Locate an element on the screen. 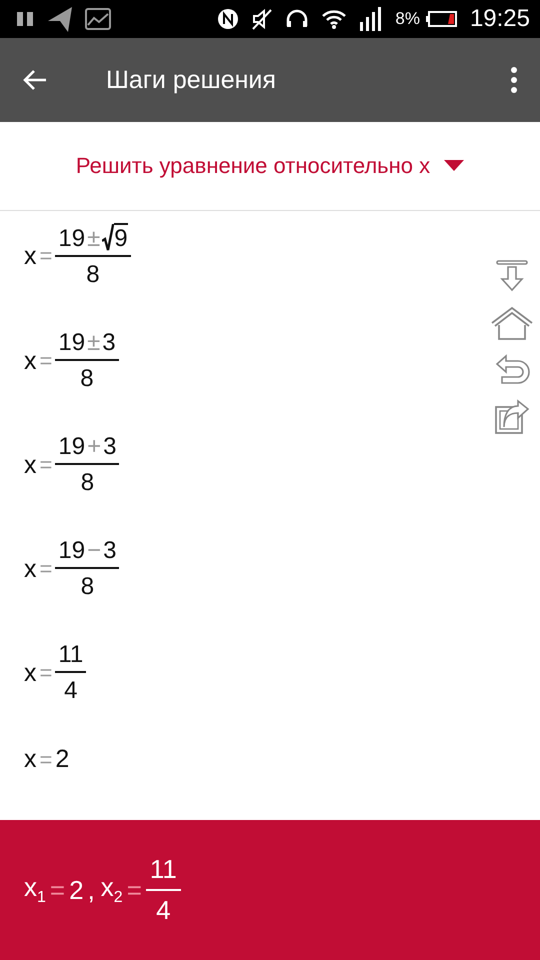  headset-icon is located at coordinates (297, 19).